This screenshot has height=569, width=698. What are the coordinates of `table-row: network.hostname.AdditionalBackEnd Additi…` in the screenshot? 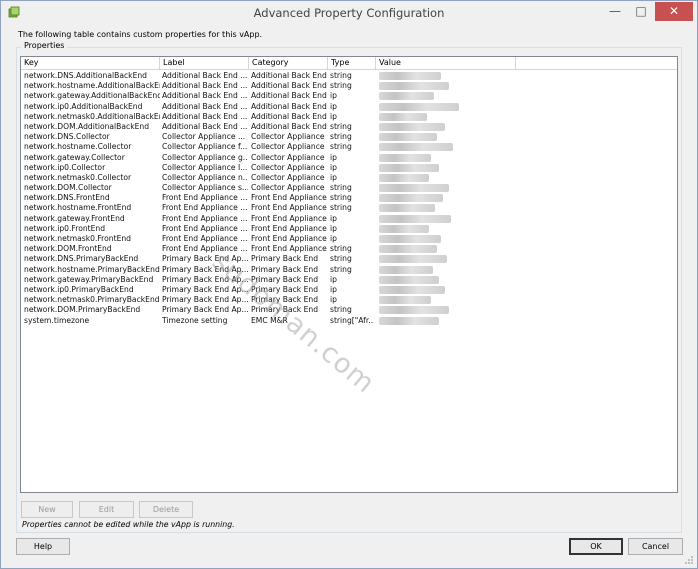 It's located at (349, 86).